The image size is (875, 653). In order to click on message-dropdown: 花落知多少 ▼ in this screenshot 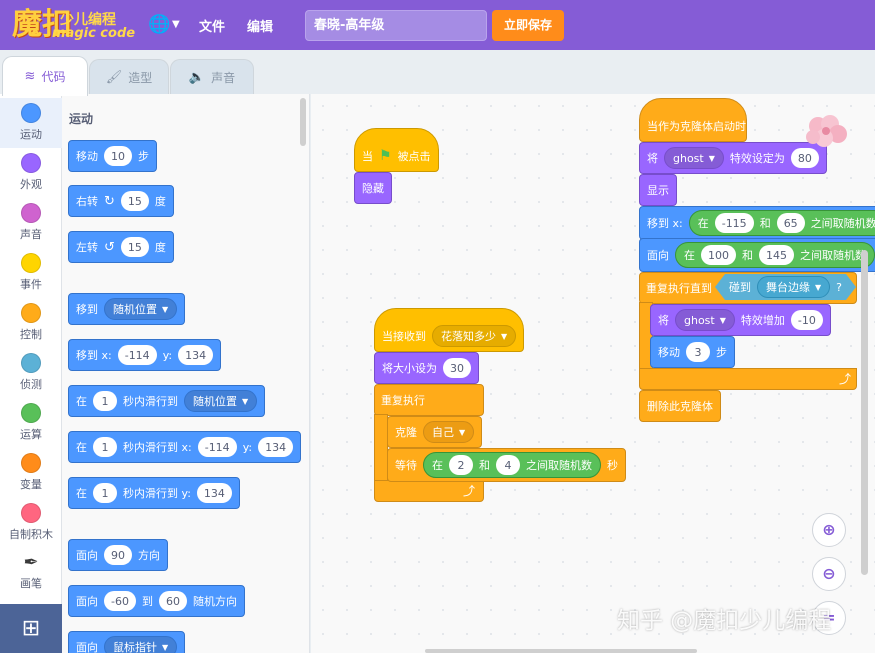, I will do `click(474, 336)`.